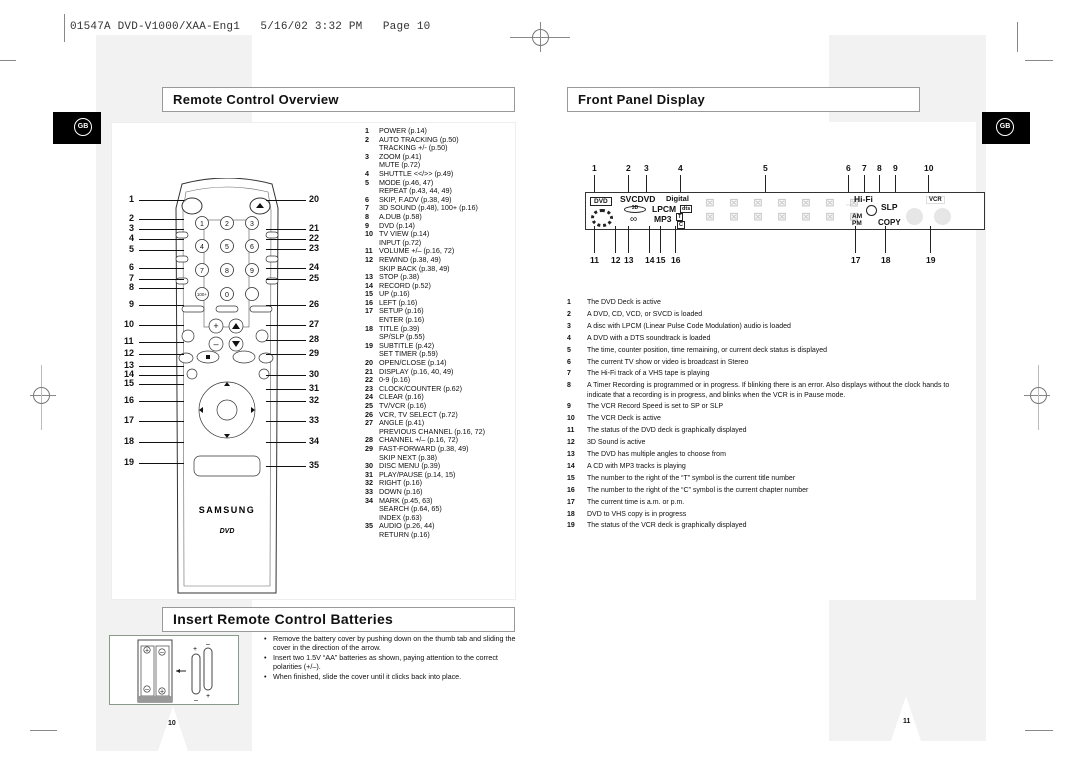 This screenshot has height=763, width=1080. What do you see at coordinates (762, 339) in the screenshot?
I see `description-item: 4 A DVD with a DTS soundtrack is loaded` at bounding box center [762, 339].